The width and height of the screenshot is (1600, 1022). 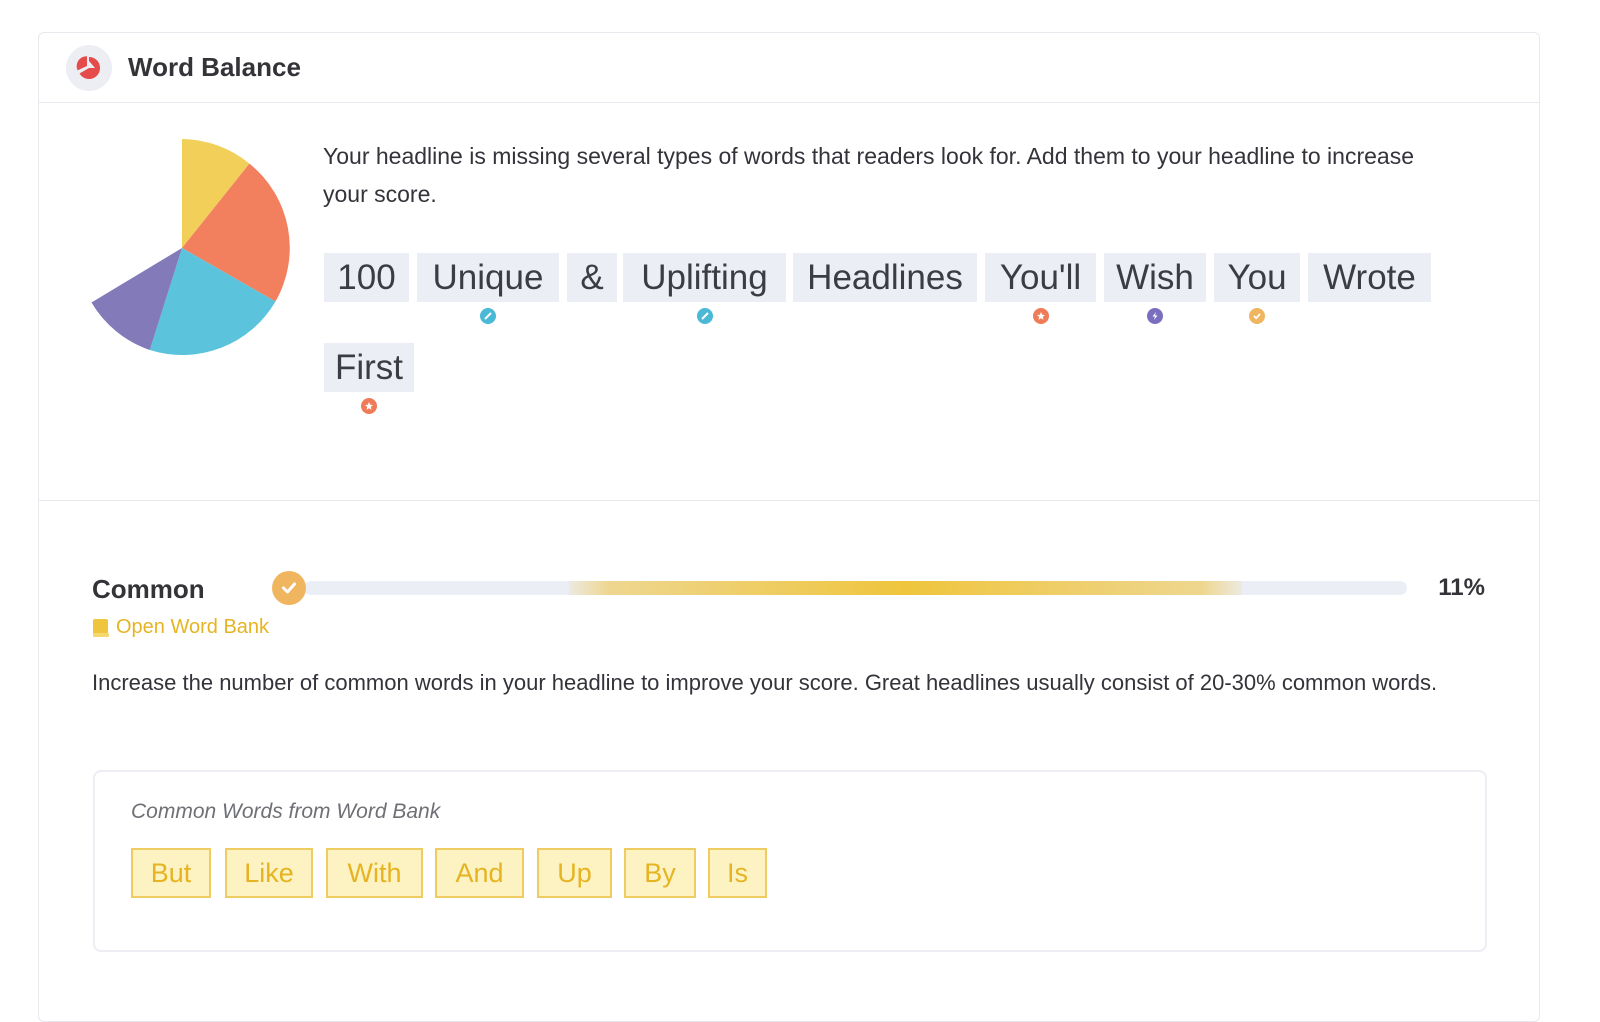 I want to click on word-bank-chip: With, so click(x=374, y=873).